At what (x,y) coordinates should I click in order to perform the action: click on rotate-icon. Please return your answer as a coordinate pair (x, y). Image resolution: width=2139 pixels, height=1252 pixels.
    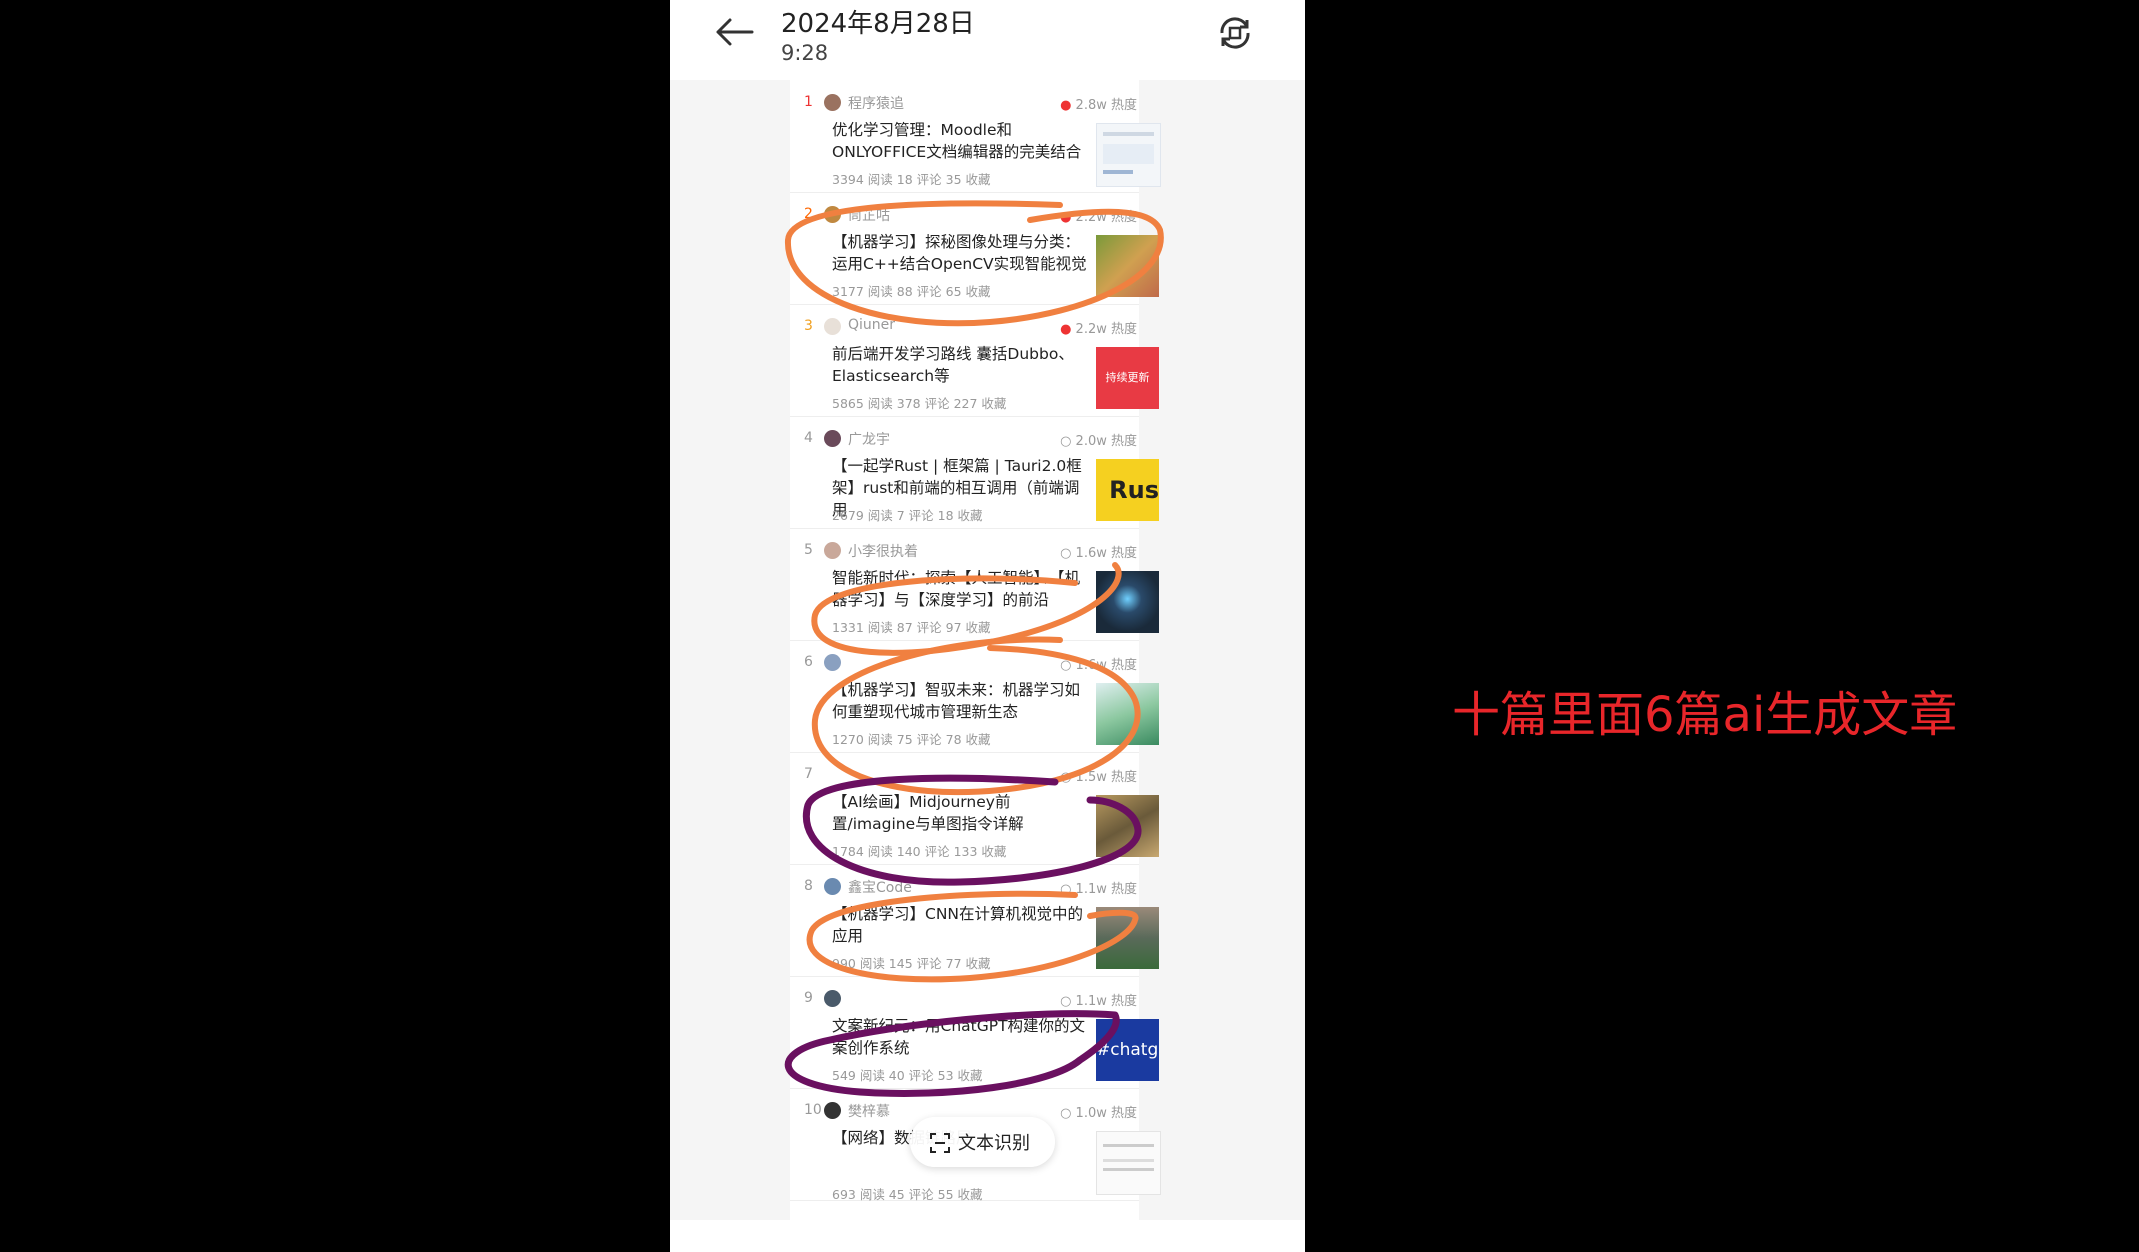
    Looking at the image, I should click on (1235, 33).